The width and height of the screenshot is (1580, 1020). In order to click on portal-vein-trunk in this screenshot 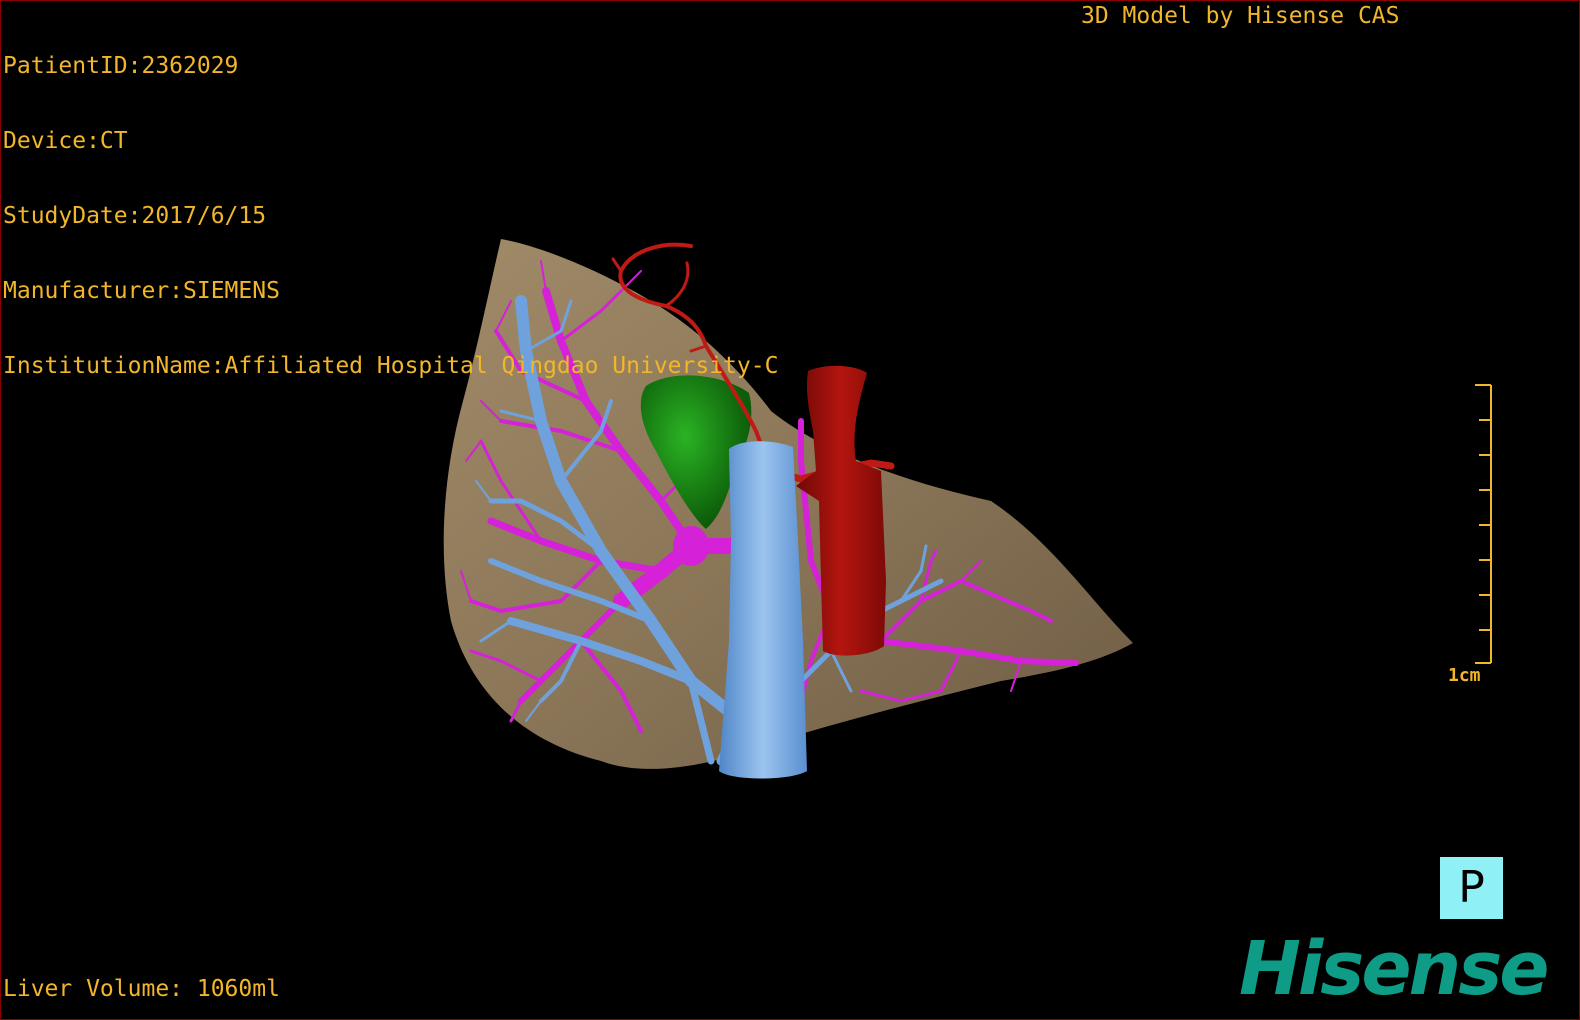, I will do `click(691, 546)`.